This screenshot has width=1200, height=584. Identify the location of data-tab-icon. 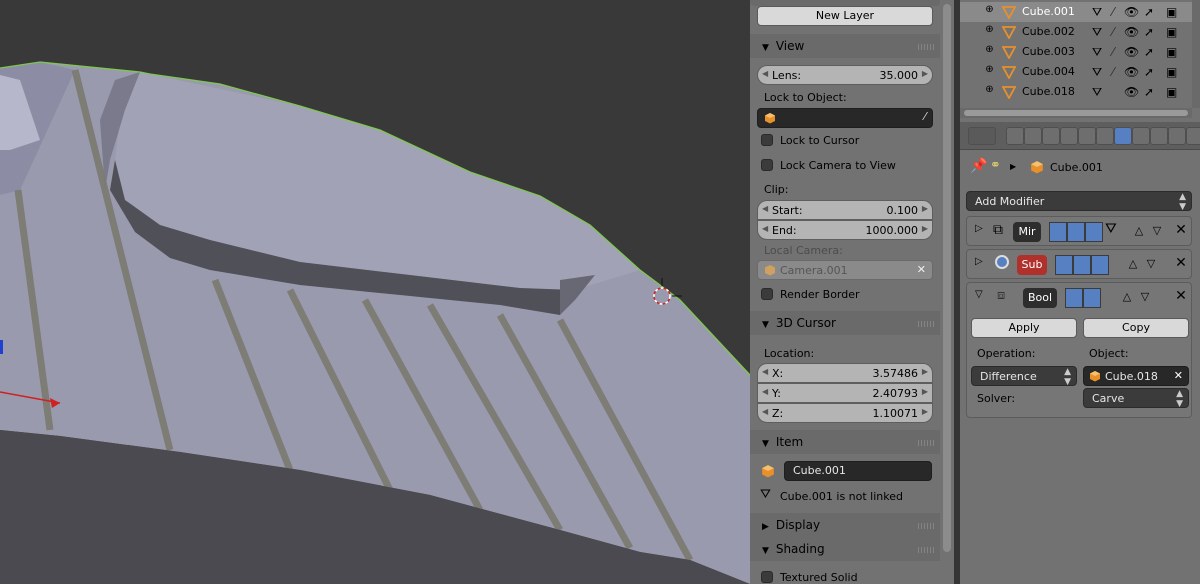
(1141, 136).